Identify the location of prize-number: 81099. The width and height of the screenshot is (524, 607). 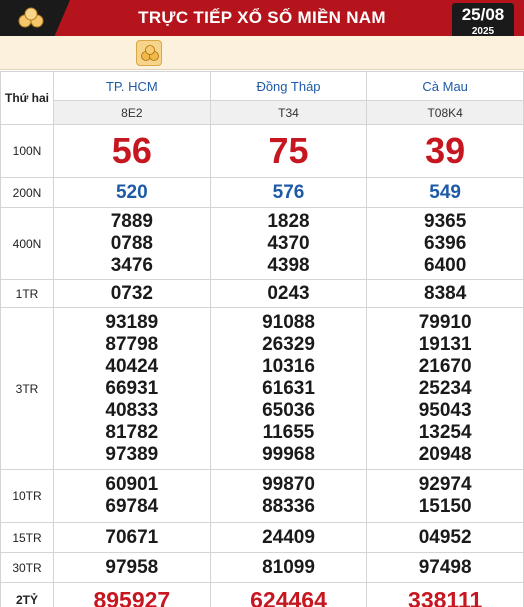
(288, 567).